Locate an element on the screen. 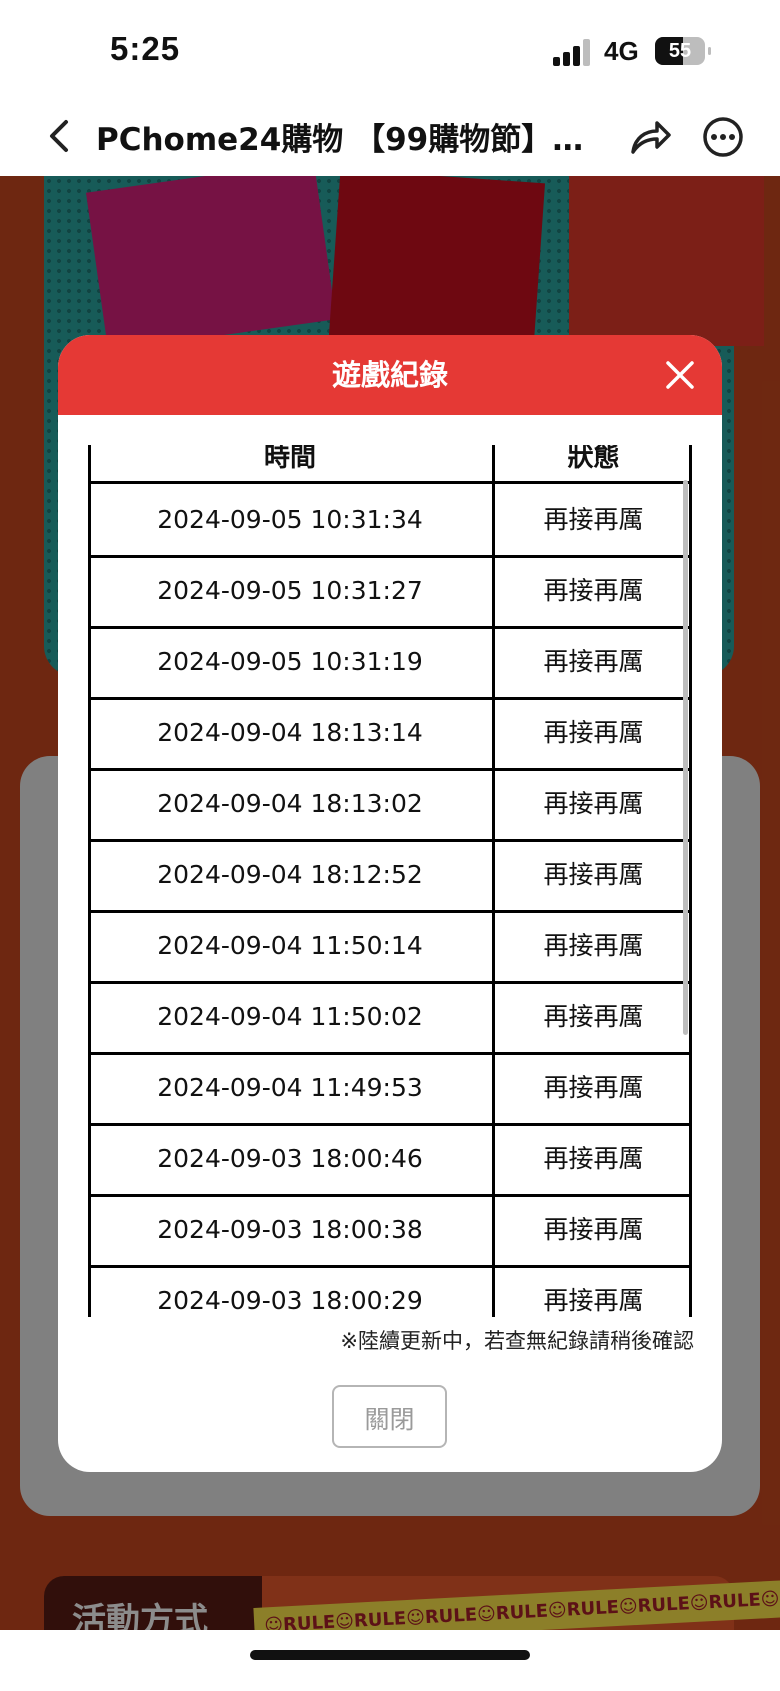 This screenshot has height=1691, width=780. record-time: 2024-09-03 18:00:46 is located at coordinates (290, 1158).